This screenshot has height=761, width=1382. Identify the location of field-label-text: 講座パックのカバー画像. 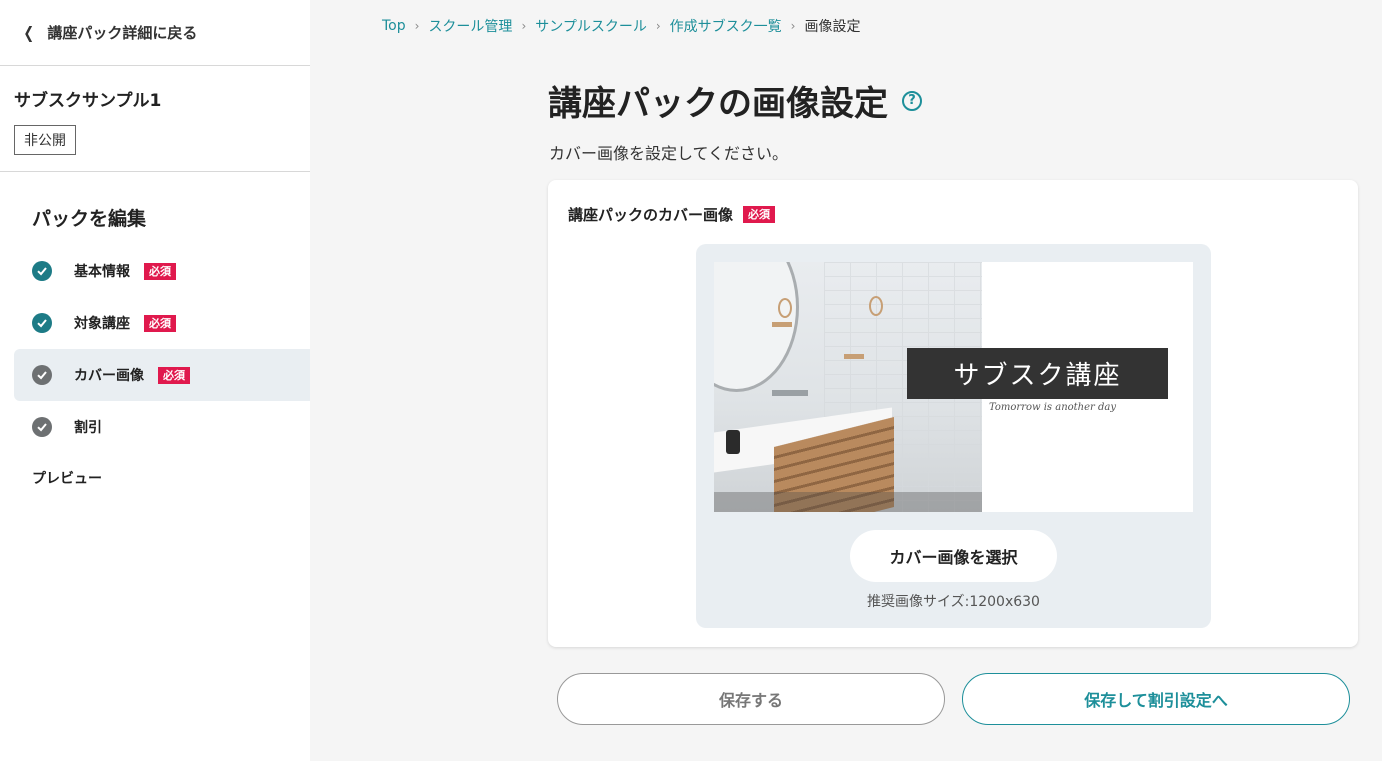
(651, 215).